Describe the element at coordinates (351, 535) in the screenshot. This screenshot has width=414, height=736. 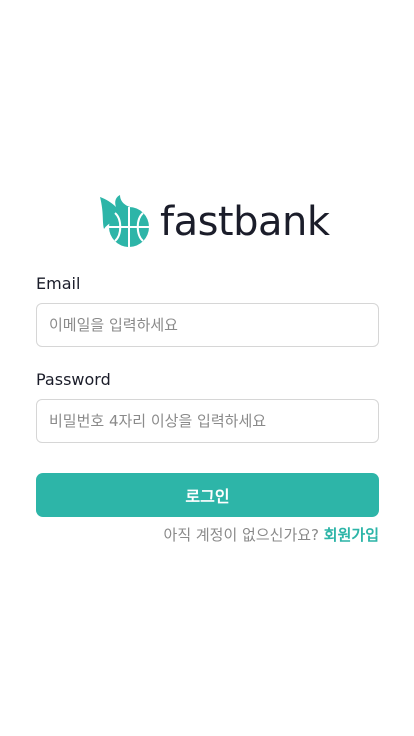
I see `signup-link: 회원가입` at that location.